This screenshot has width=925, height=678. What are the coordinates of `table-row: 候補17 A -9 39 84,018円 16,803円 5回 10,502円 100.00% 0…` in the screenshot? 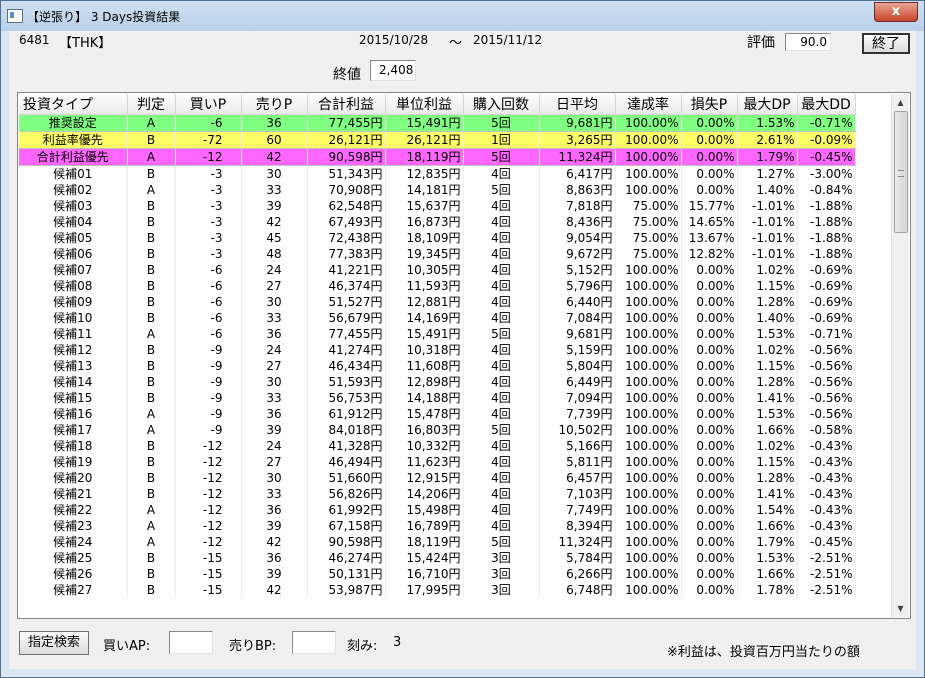 It's located at (437, 430).